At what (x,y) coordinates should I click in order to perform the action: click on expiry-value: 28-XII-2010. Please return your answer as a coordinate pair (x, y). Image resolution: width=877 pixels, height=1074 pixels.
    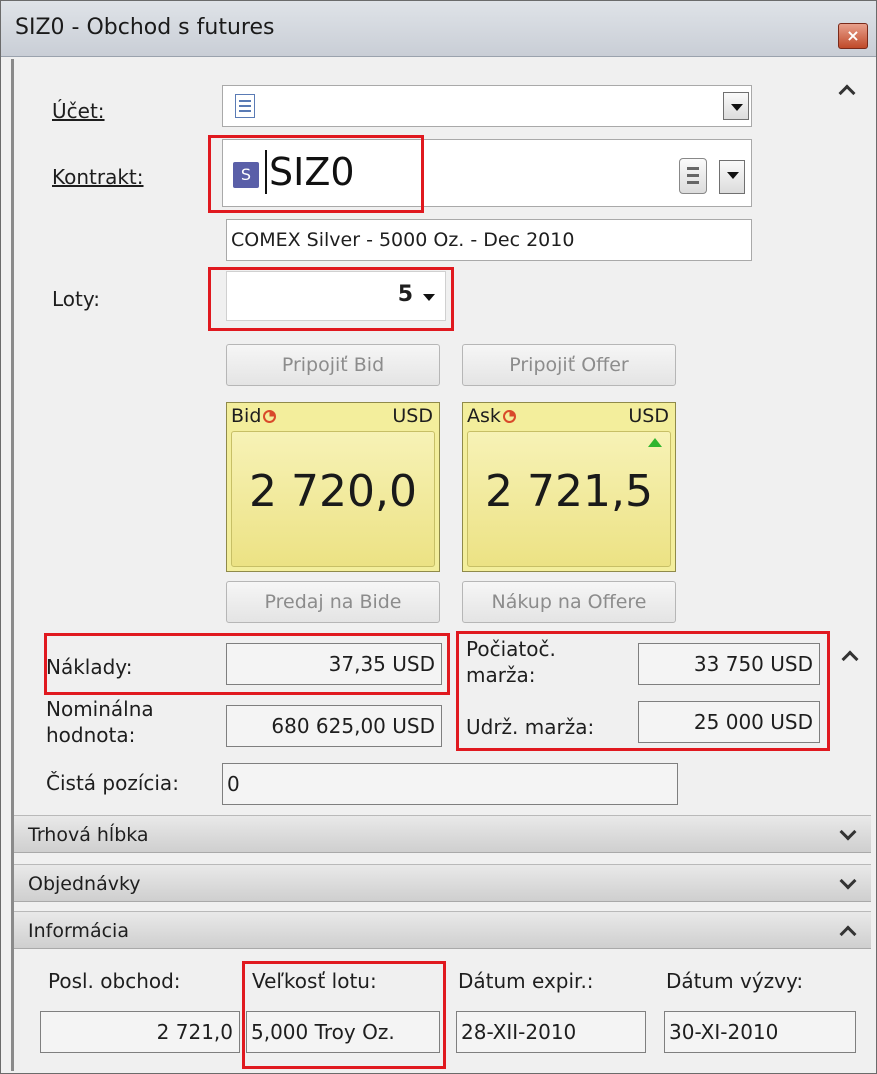
    Looking at the image, I should click on (551, 1032).